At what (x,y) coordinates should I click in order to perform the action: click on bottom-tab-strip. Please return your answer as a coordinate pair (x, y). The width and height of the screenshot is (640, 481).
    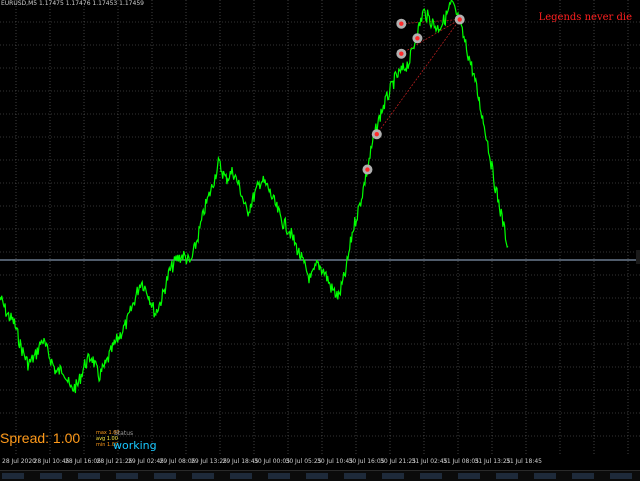
    Looking at the image, I should click on (320, 475).